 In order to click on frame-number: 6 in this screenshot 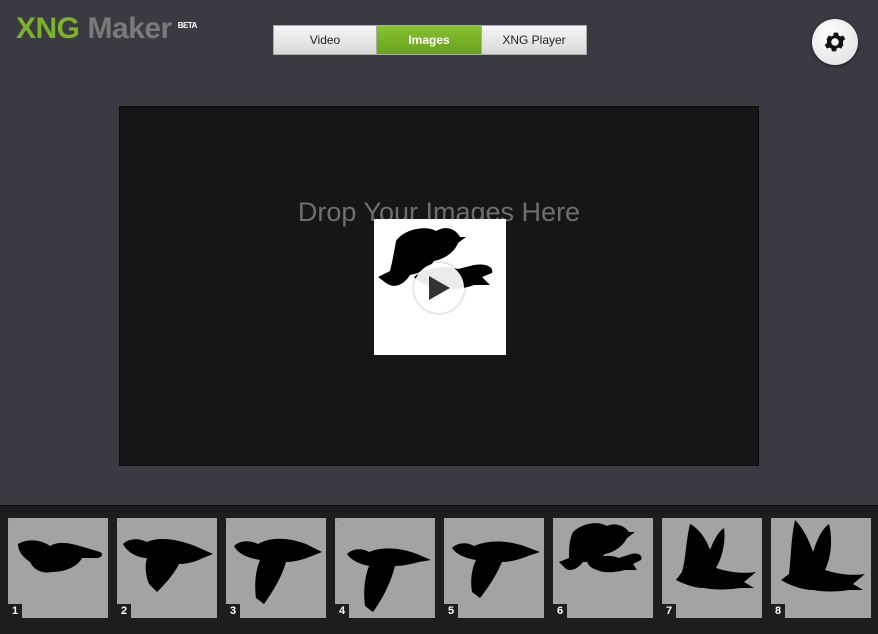, I will do `click(560, 611)`.